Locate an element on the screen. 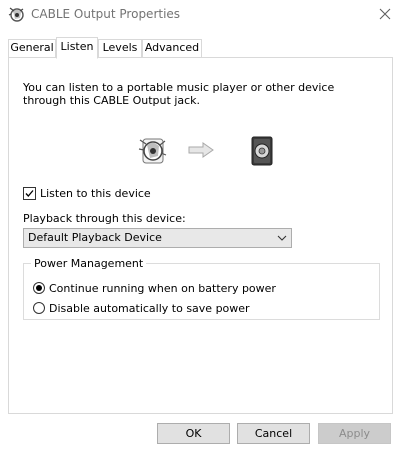  cable-output-device-icon is located at coordinates (152, 151).